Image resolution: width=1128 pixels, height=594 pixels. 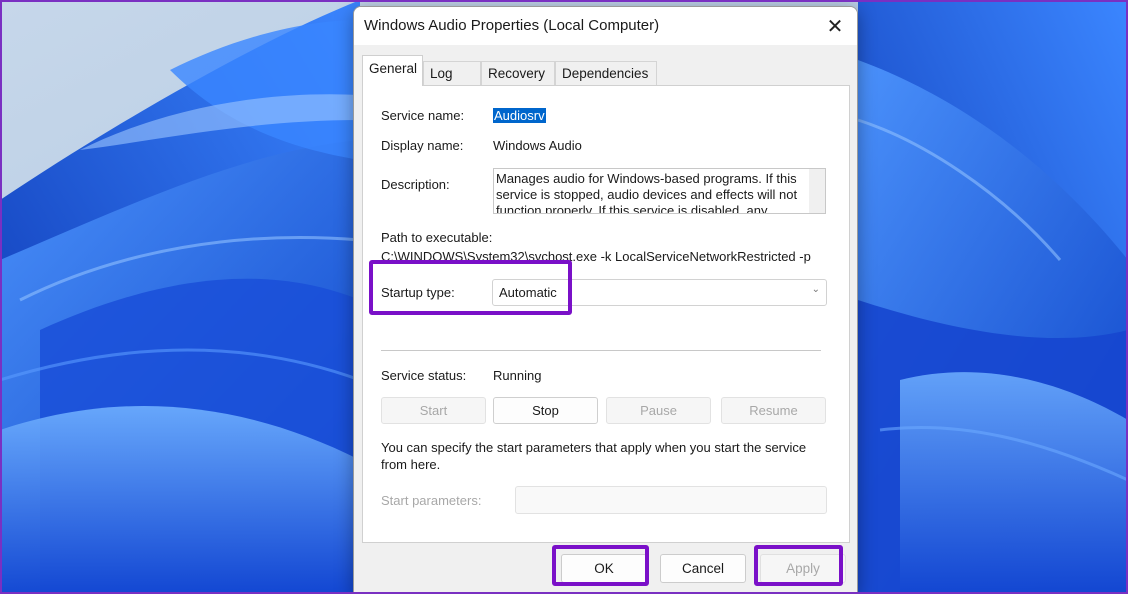 I want to click on section-divider, so click(x=601, y=350).